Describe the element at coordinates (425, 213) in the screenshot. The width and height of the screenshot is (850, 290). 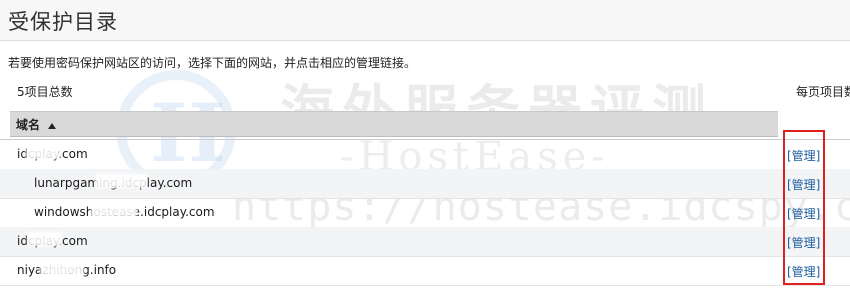
I see `table-row: windowshostease.idcplay.com [管理]` at that location.